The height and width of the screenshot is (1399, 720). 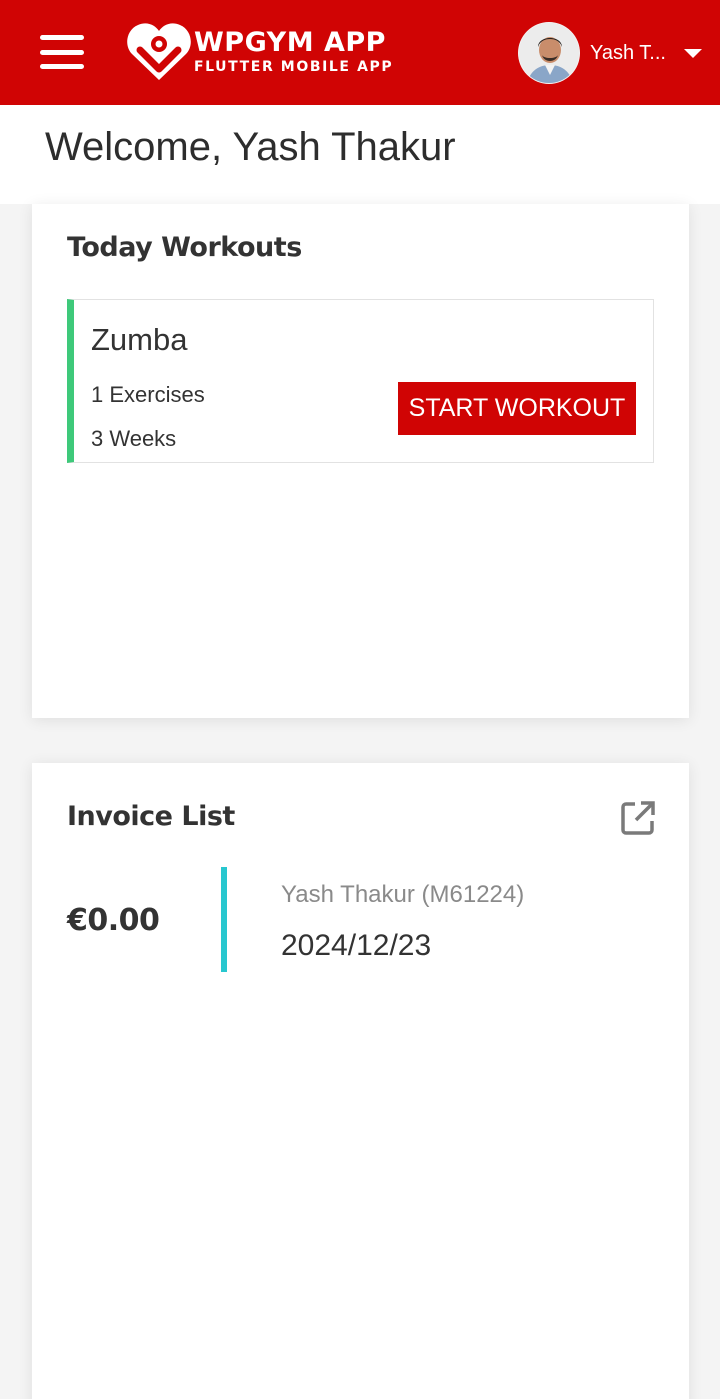 I want to click on caret-down-icon, so click(x=693, y=53).